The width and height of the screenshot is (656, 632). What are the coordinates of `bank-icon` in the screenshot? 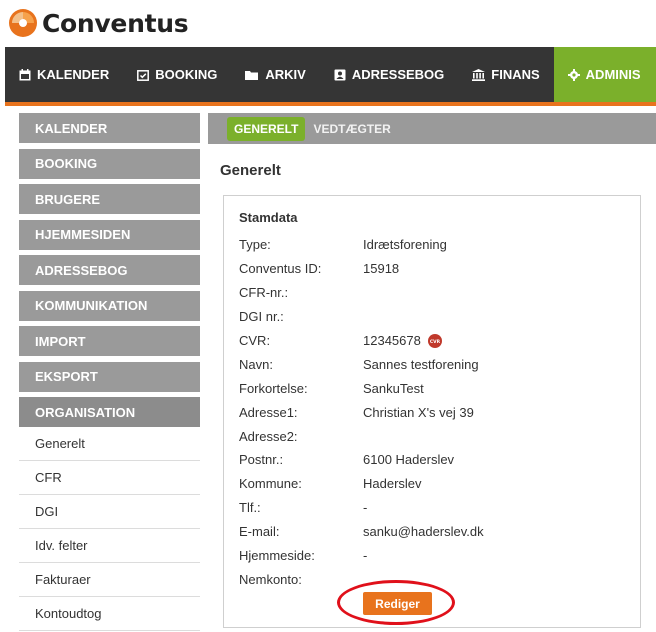 It's located at (479, 74).